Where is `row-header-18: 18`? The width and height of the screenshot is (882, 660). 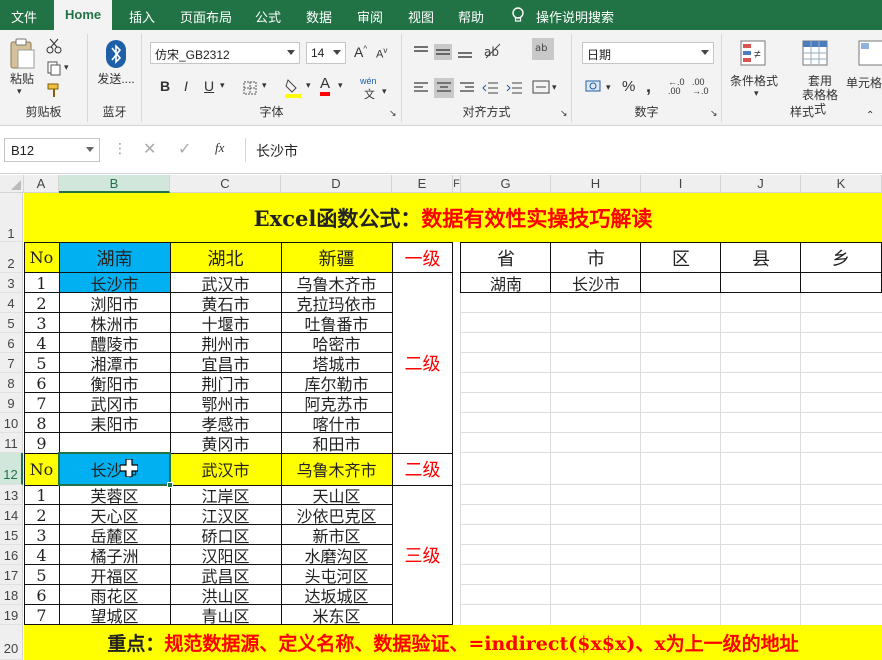 row-header-18: 18 is located at coordinates (11, 595).